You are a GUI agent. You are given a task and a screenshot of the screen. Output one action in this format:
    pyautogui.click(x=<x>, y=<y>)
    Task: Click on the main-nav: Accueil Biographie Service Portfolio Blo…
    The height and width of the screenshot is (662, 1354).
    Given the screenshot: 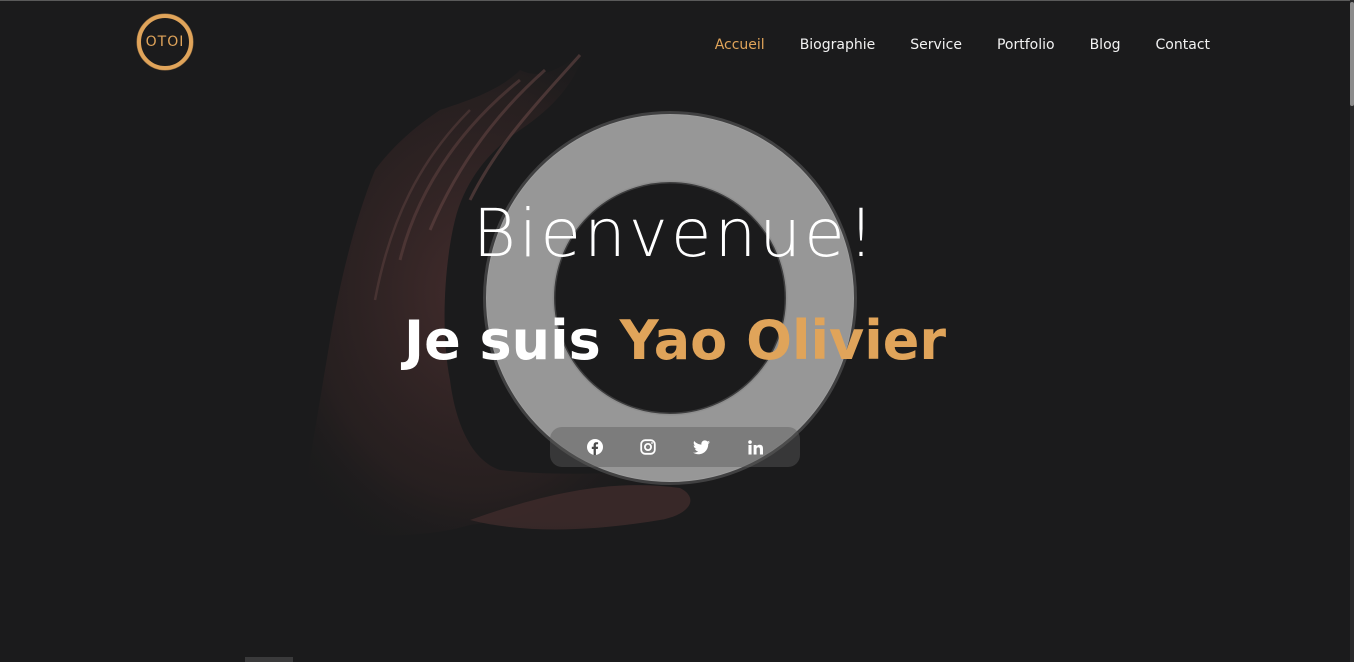 What is the action you would take?
    pyautogui.click(x=945, y=45)
    